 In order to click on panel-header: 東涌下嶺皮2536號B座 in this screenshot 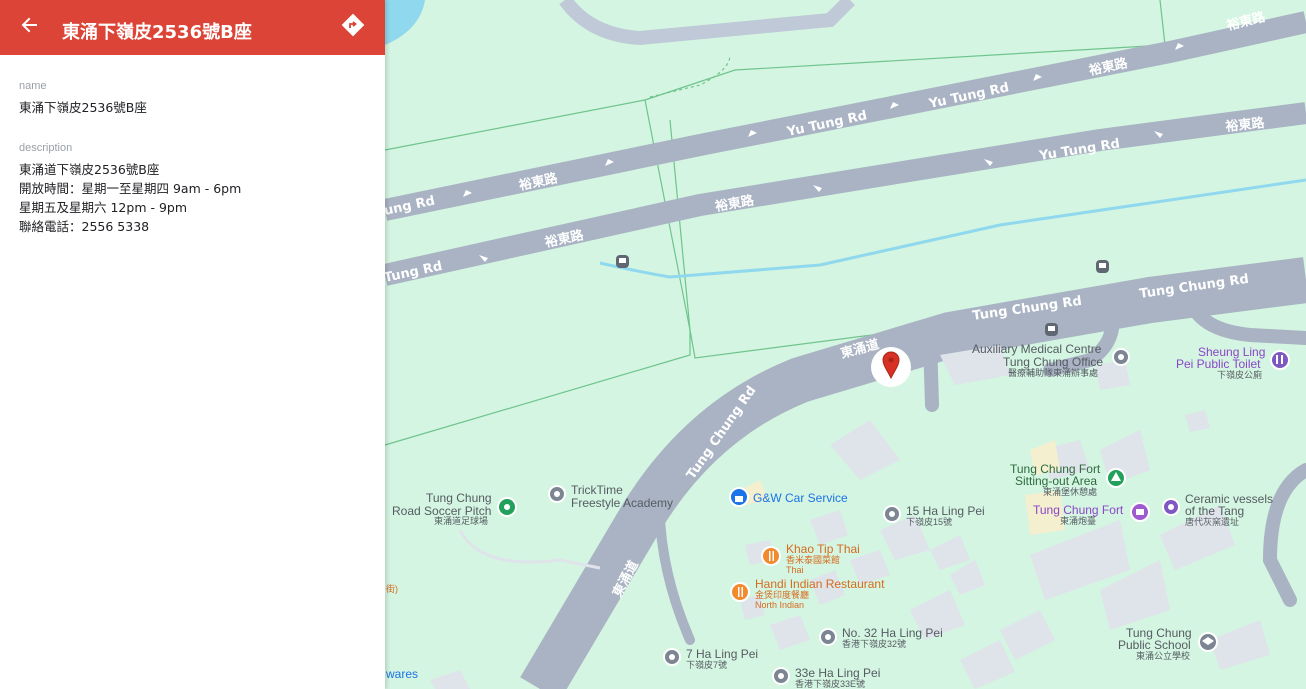, I will do `click(192, 27)`.